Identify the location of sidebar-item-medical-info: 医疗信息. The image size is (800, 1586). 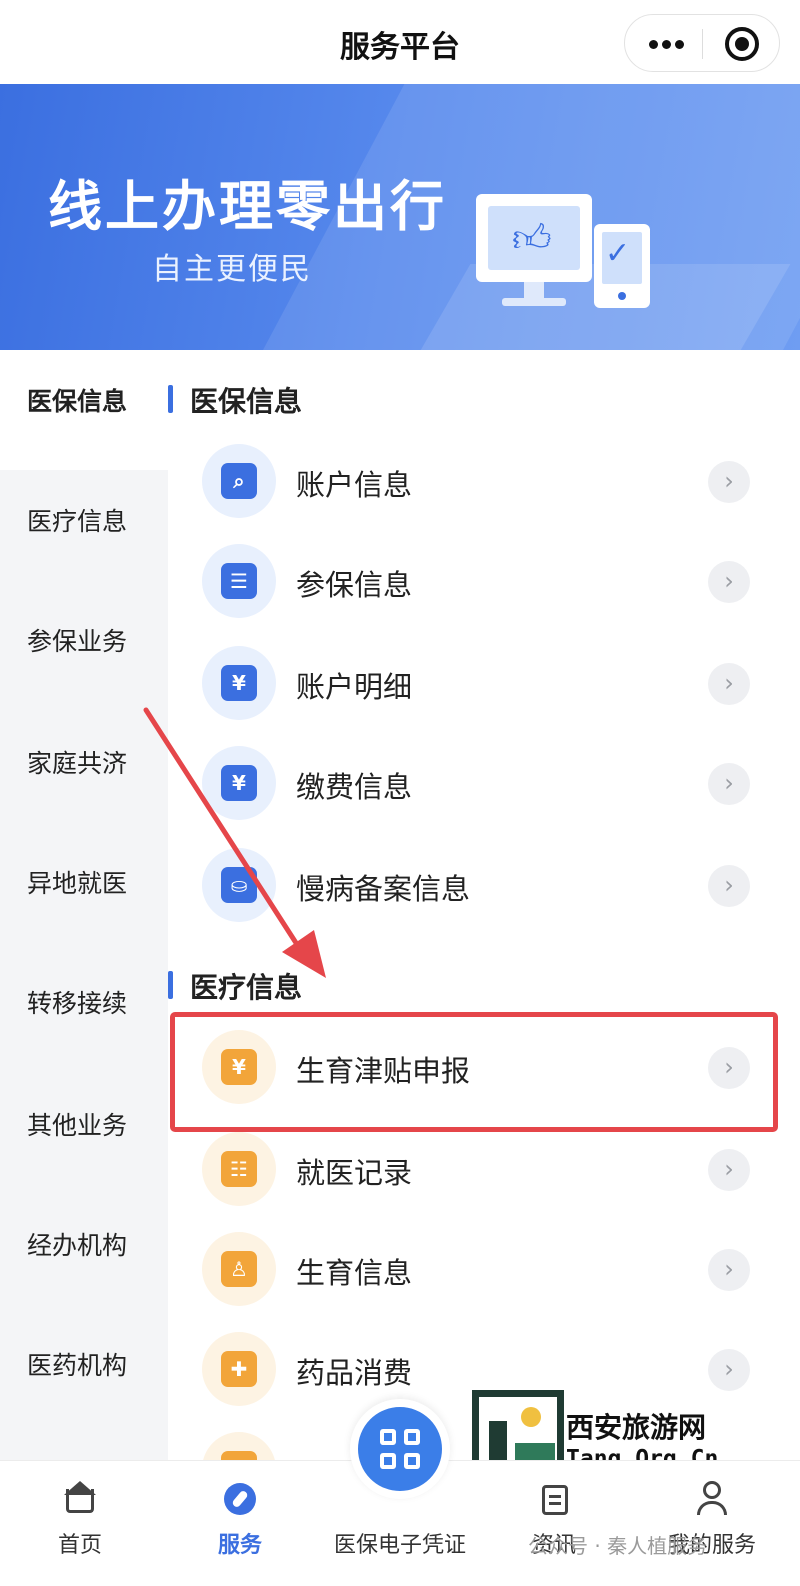
(84, 530).